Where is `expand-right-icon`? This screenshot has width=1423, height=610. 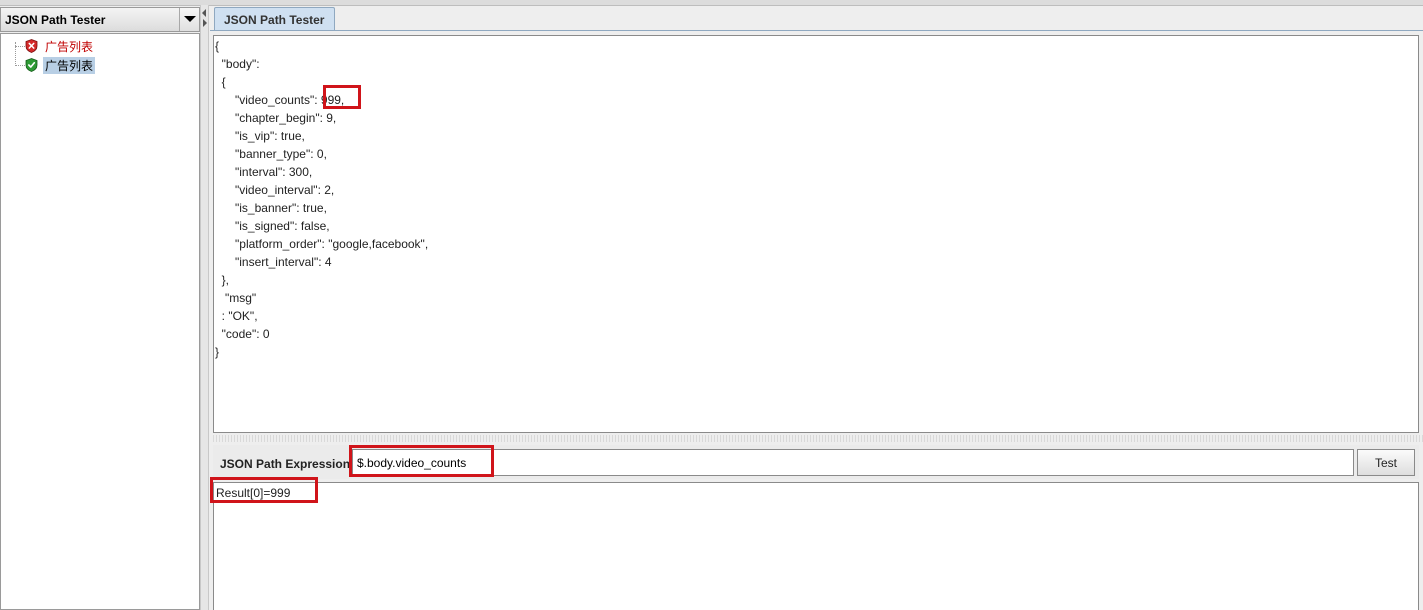 expand-right-icon is located at coordinates (205, 23).